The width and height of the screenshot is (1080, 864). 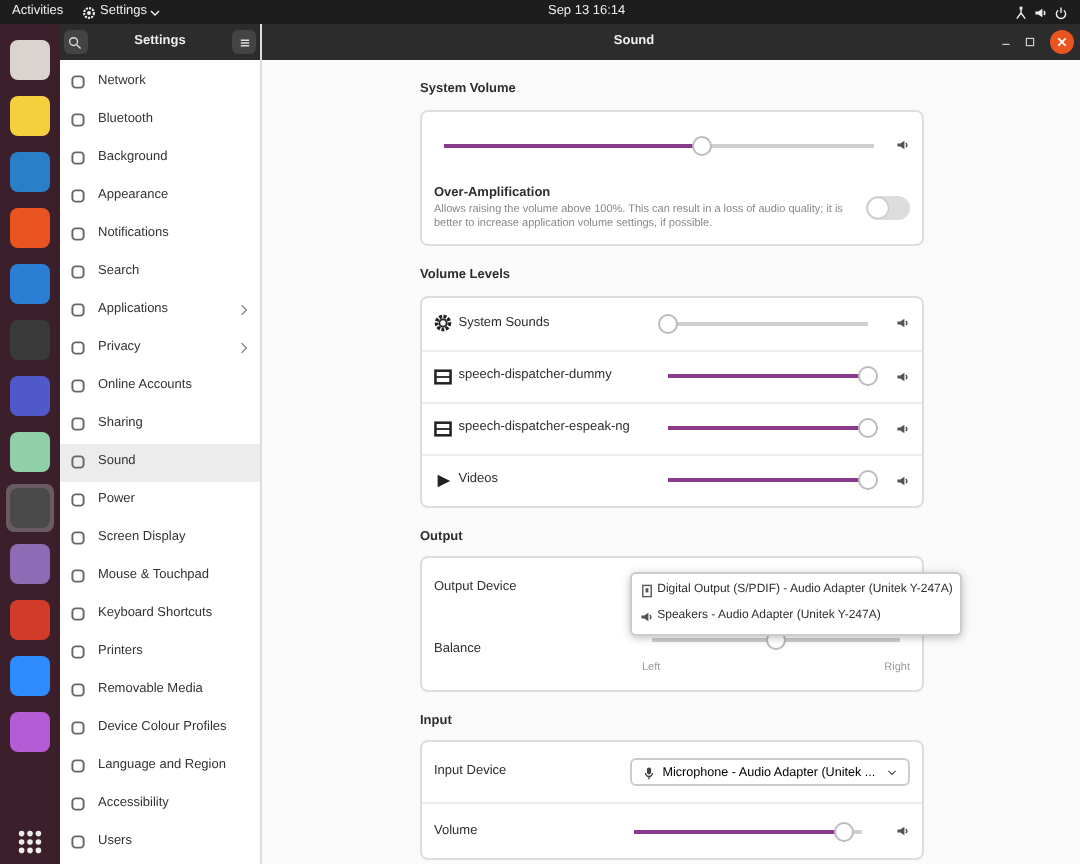 I want to click on menu-button, so click(x=244, y=42).